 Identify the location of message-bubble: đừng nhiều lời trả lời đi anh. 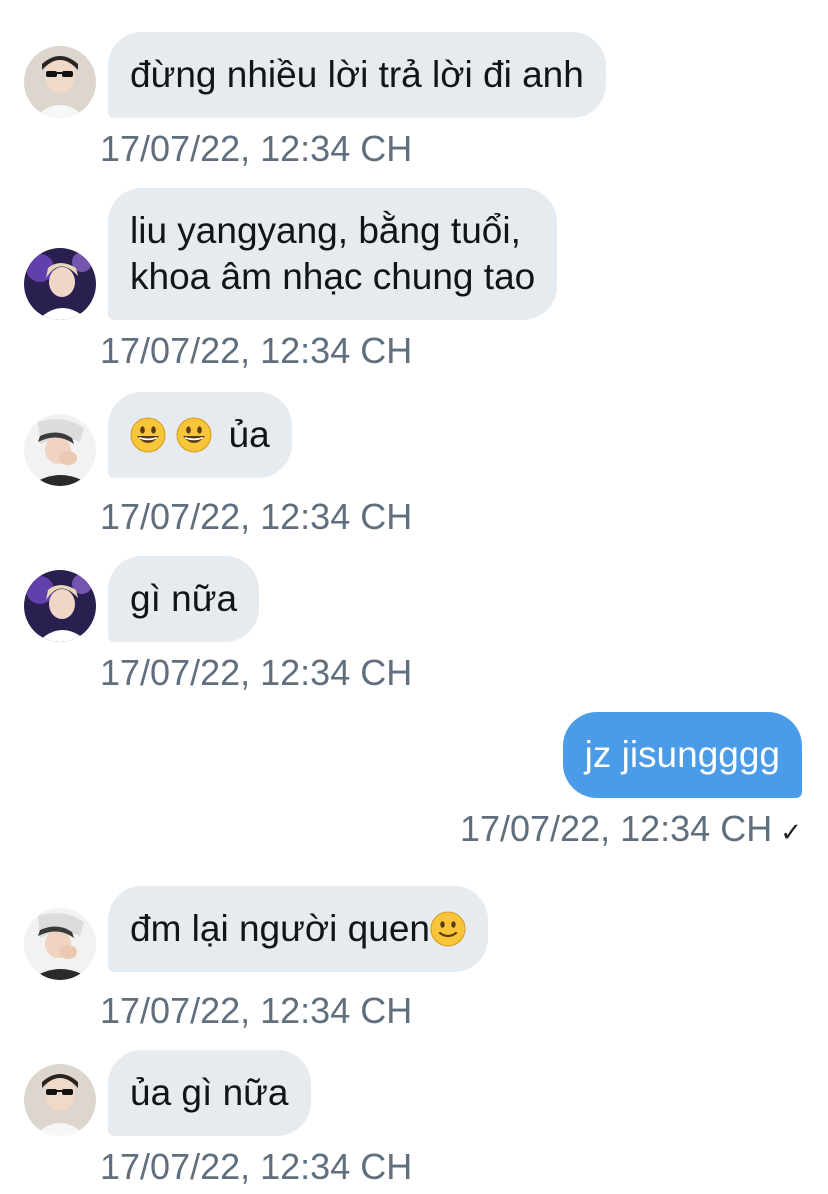
(357, 75).